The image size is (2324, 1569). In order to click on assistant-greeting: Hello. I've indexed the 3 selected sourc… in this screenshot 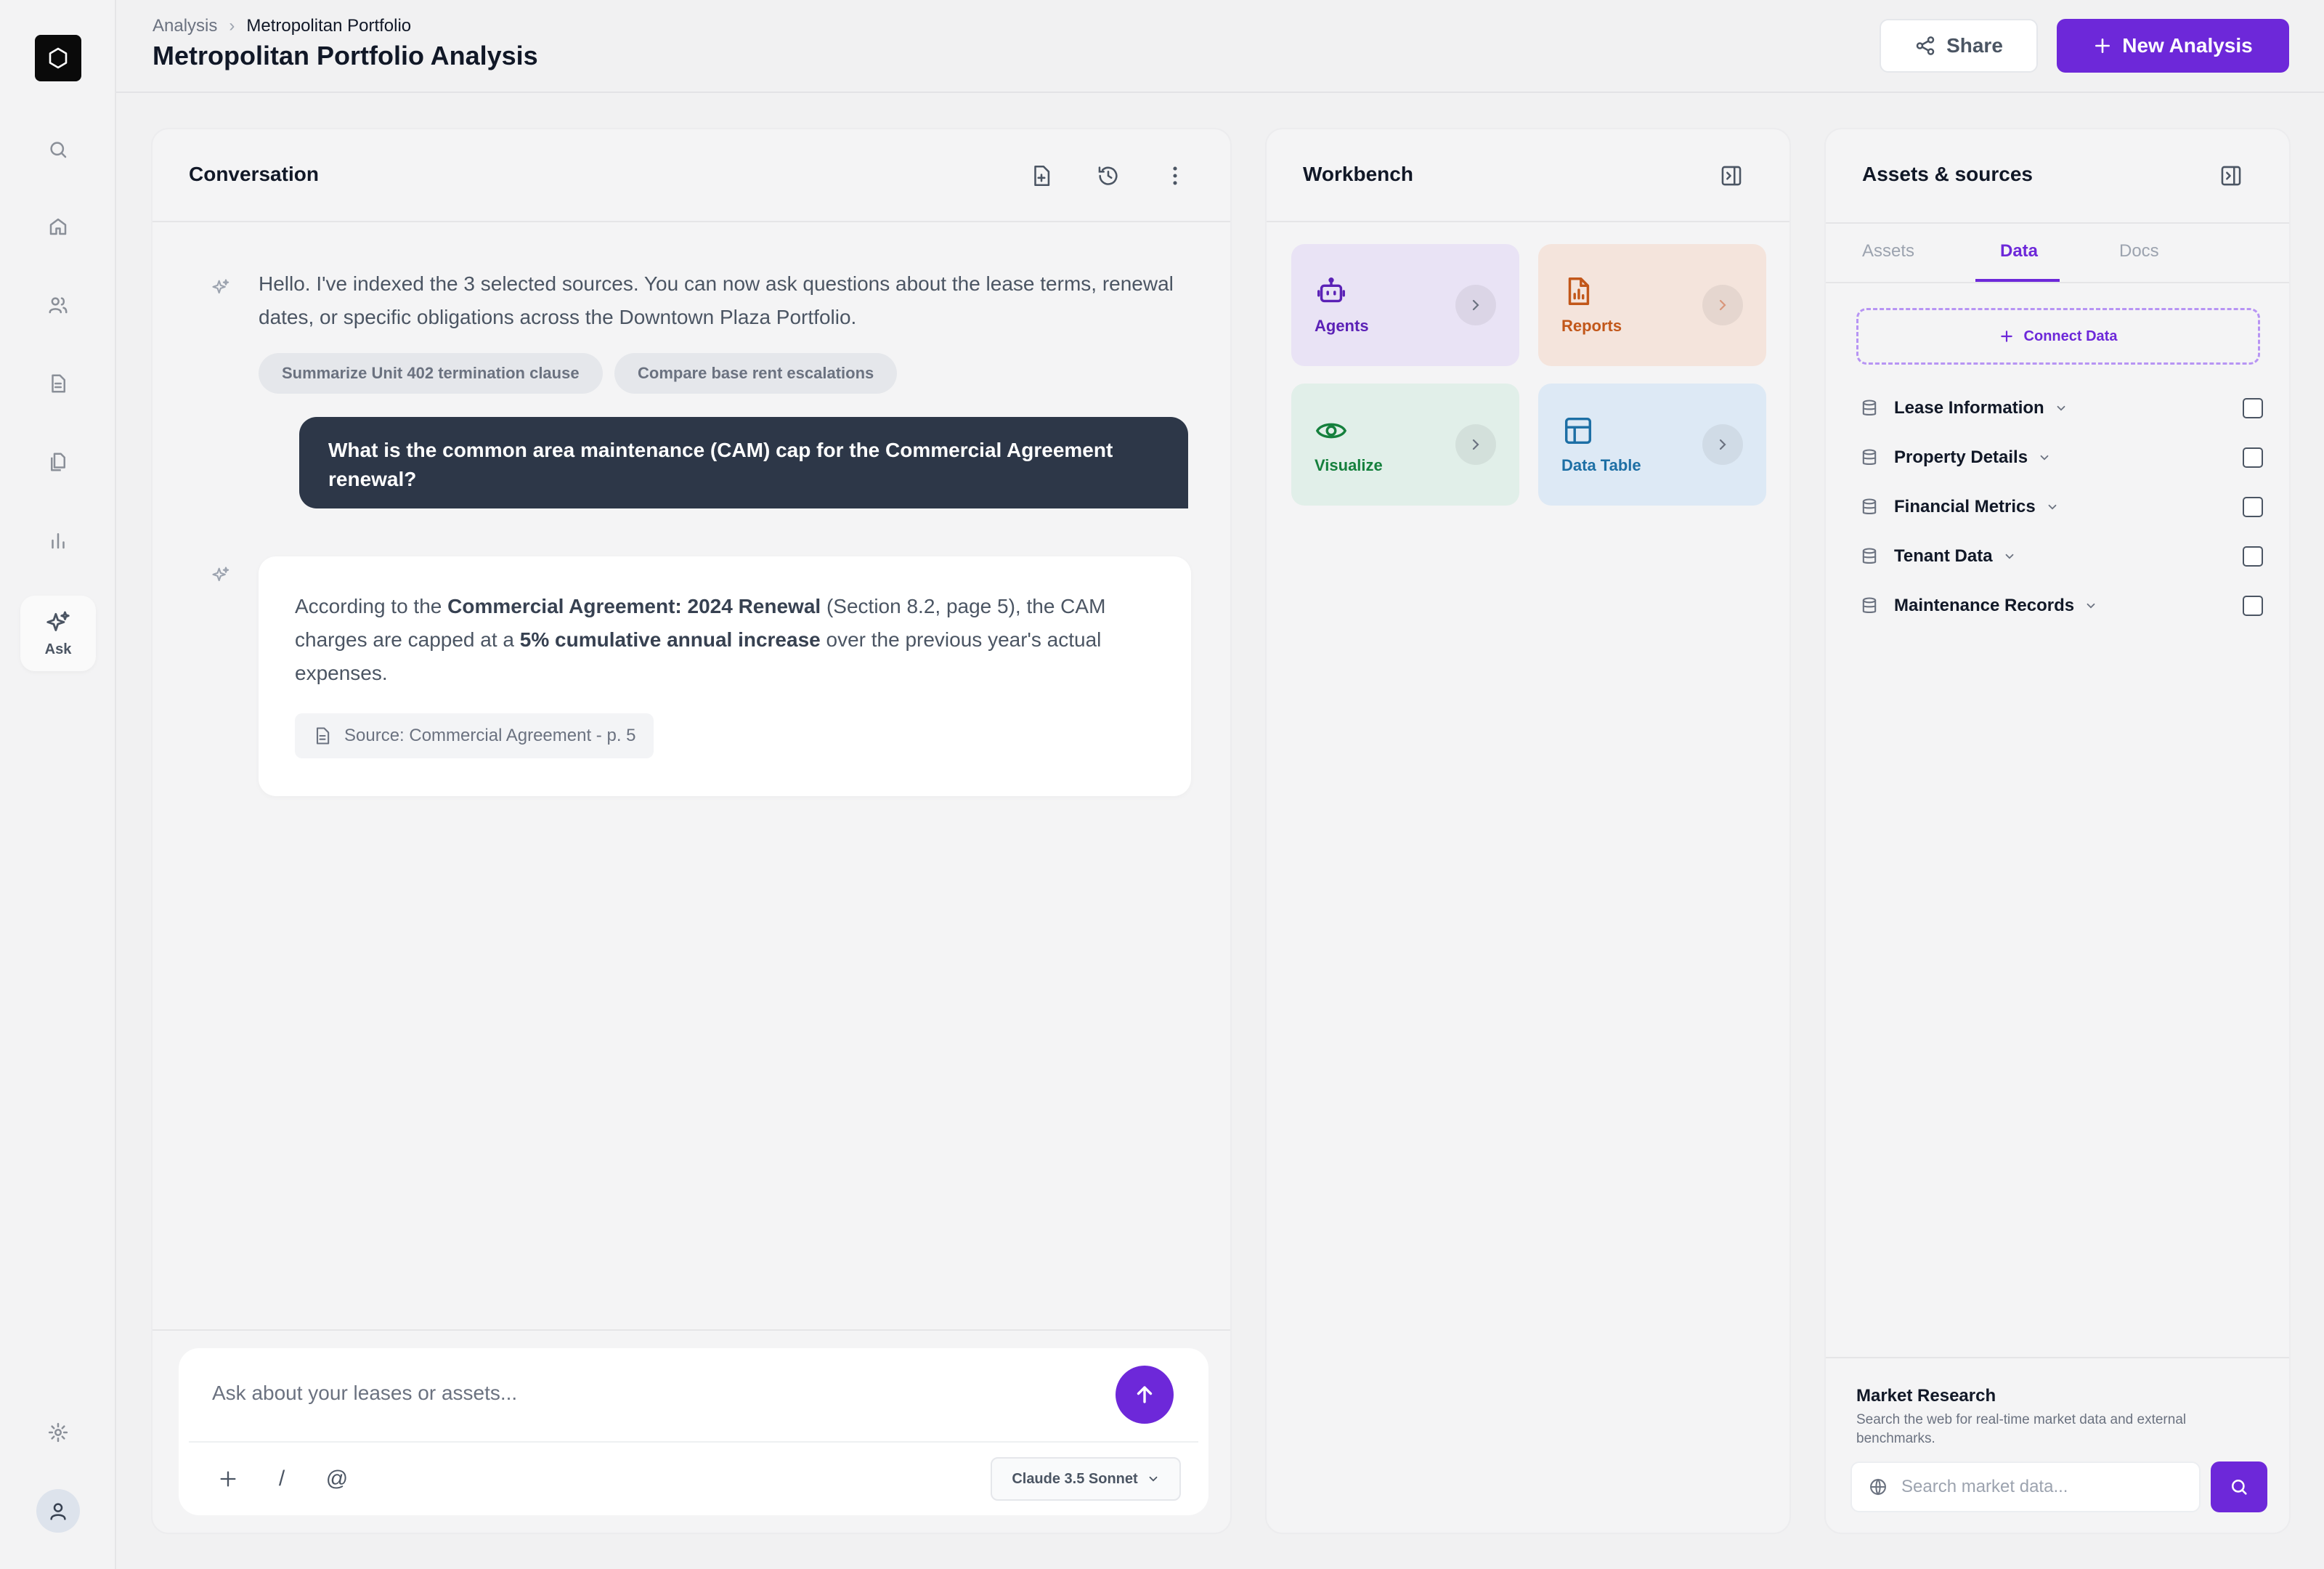, I will do `click(716, 300)`.